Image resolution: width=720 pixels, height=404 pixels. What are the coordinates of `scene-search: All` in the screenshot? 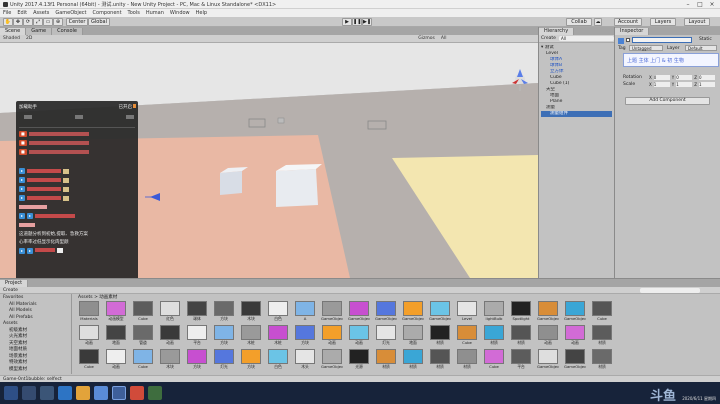 It's located at (444, 38).